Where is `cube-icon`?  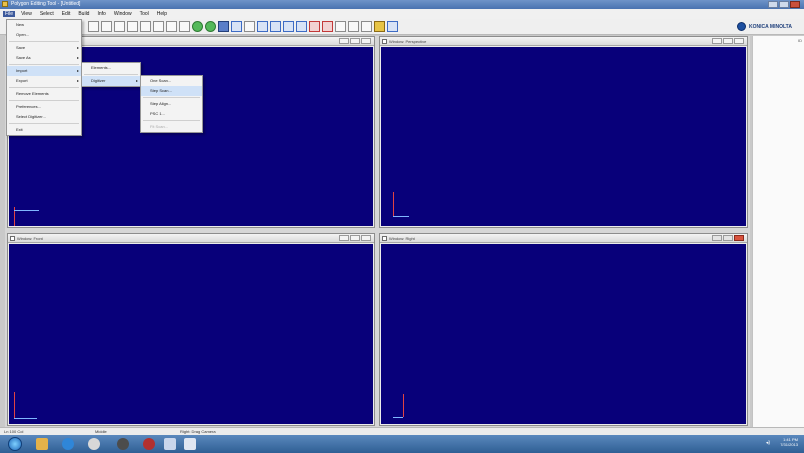 cube-icon is located at coordinates (223, 26).